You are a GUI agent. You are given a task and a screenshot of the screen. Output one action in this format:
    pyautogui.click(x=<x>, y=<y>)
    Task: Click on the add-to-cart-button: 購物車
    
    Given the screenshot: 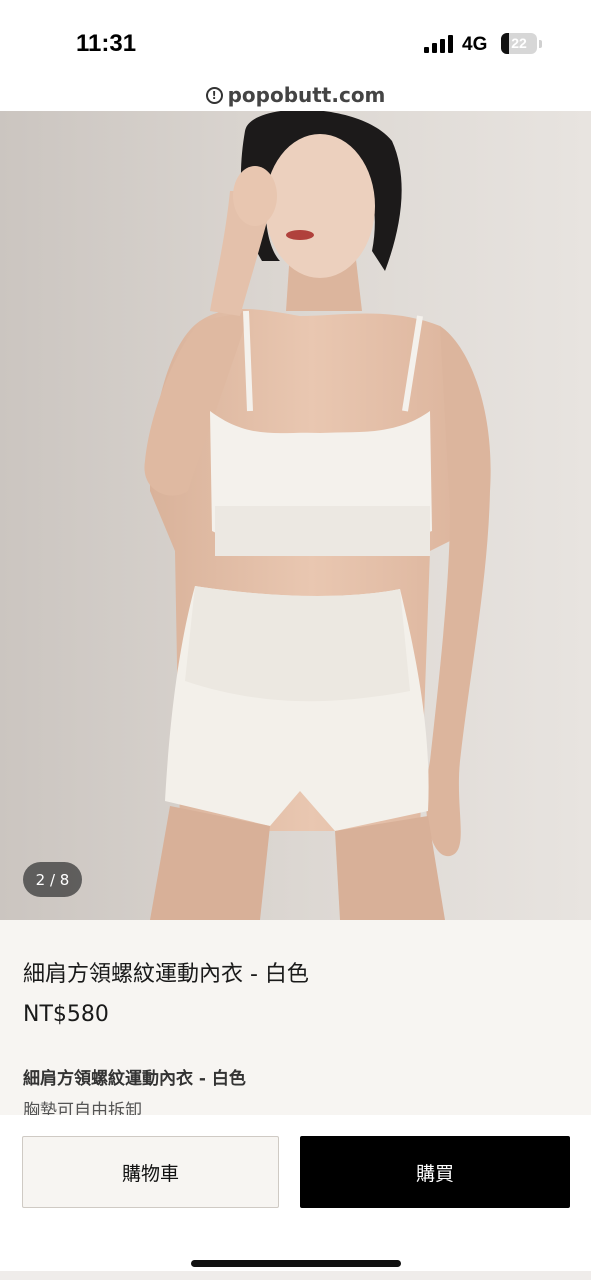 What is the action you would take?
    pyautogui.click(x=150, y=1172)
    